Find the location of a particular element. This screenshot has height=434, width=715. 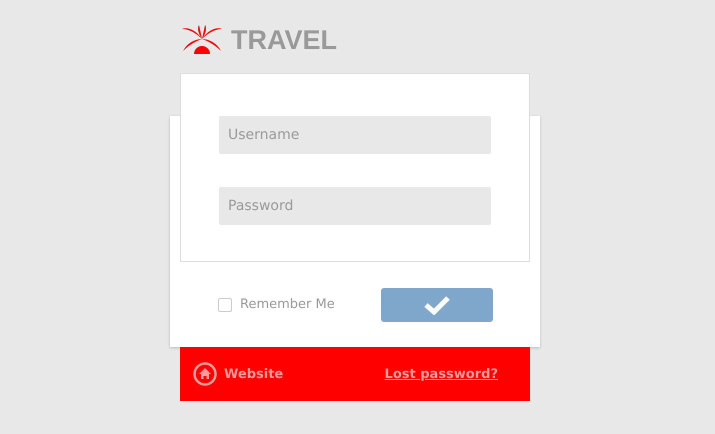

home-icon is located at coordinates (205, 374).